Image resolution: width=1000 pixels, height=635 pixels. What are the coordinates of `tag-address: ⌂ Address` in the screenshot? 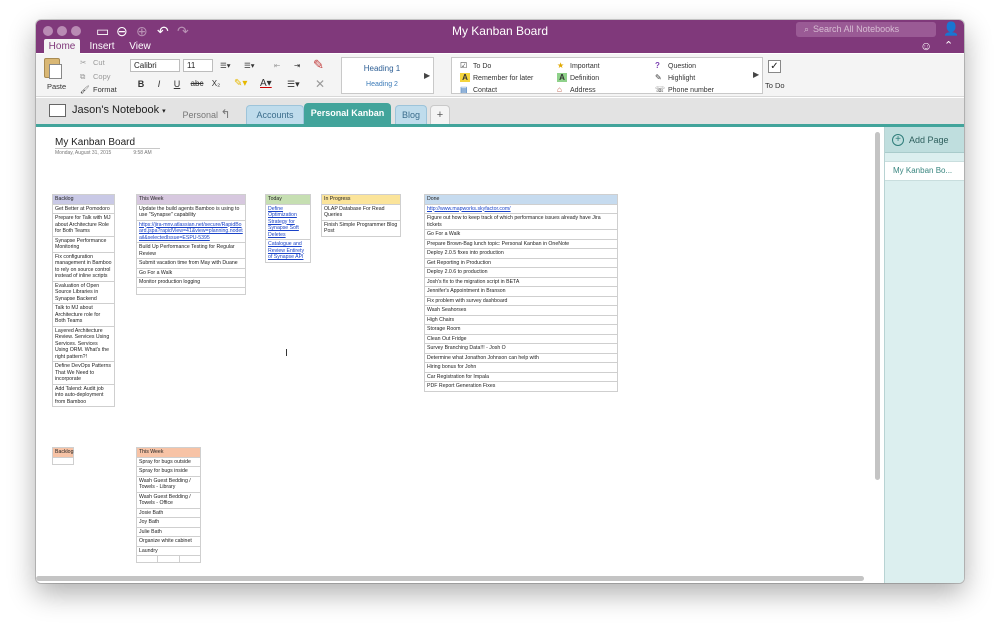 It's located at (576, 89).